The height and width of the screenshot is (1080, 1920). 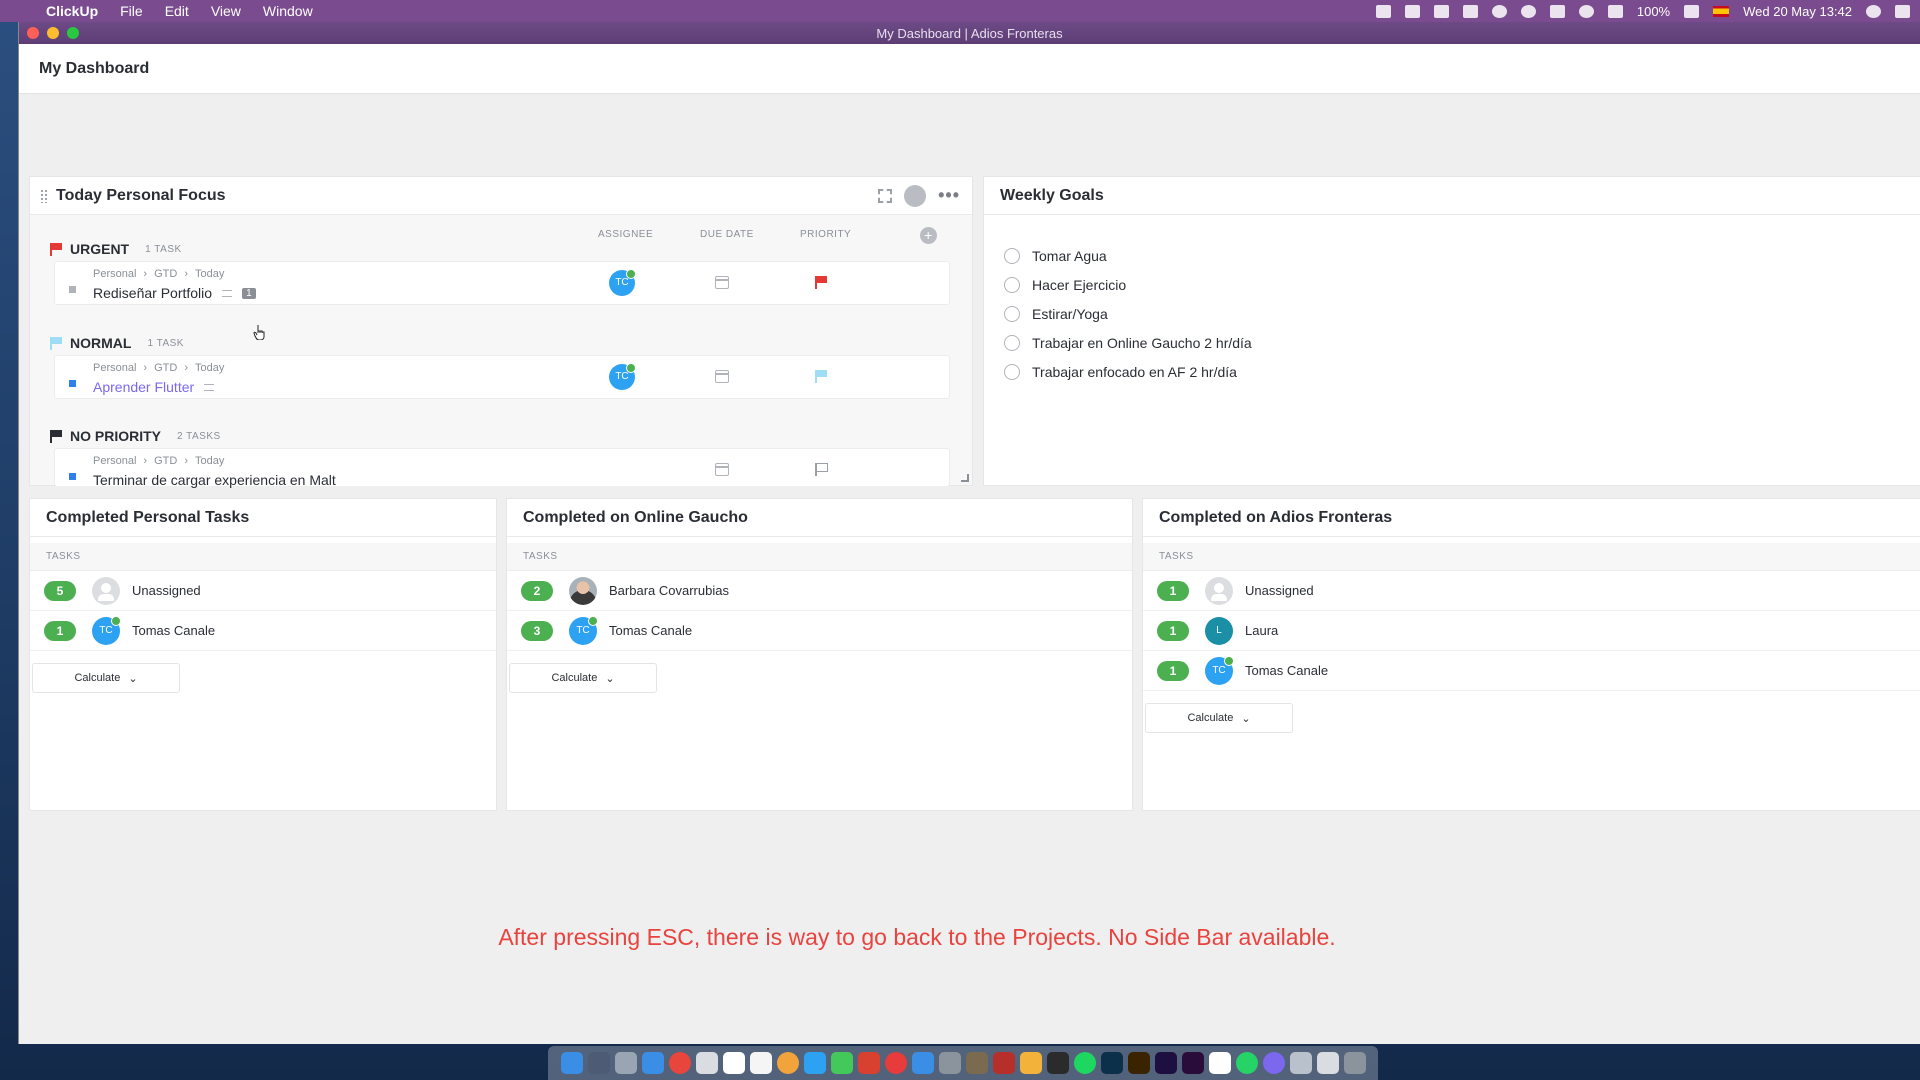 What do you see at coordinates (1531, 591) in the screenshot?
I see `assignee-row: 1 Unassigned` at bounding box center [1531, 591].